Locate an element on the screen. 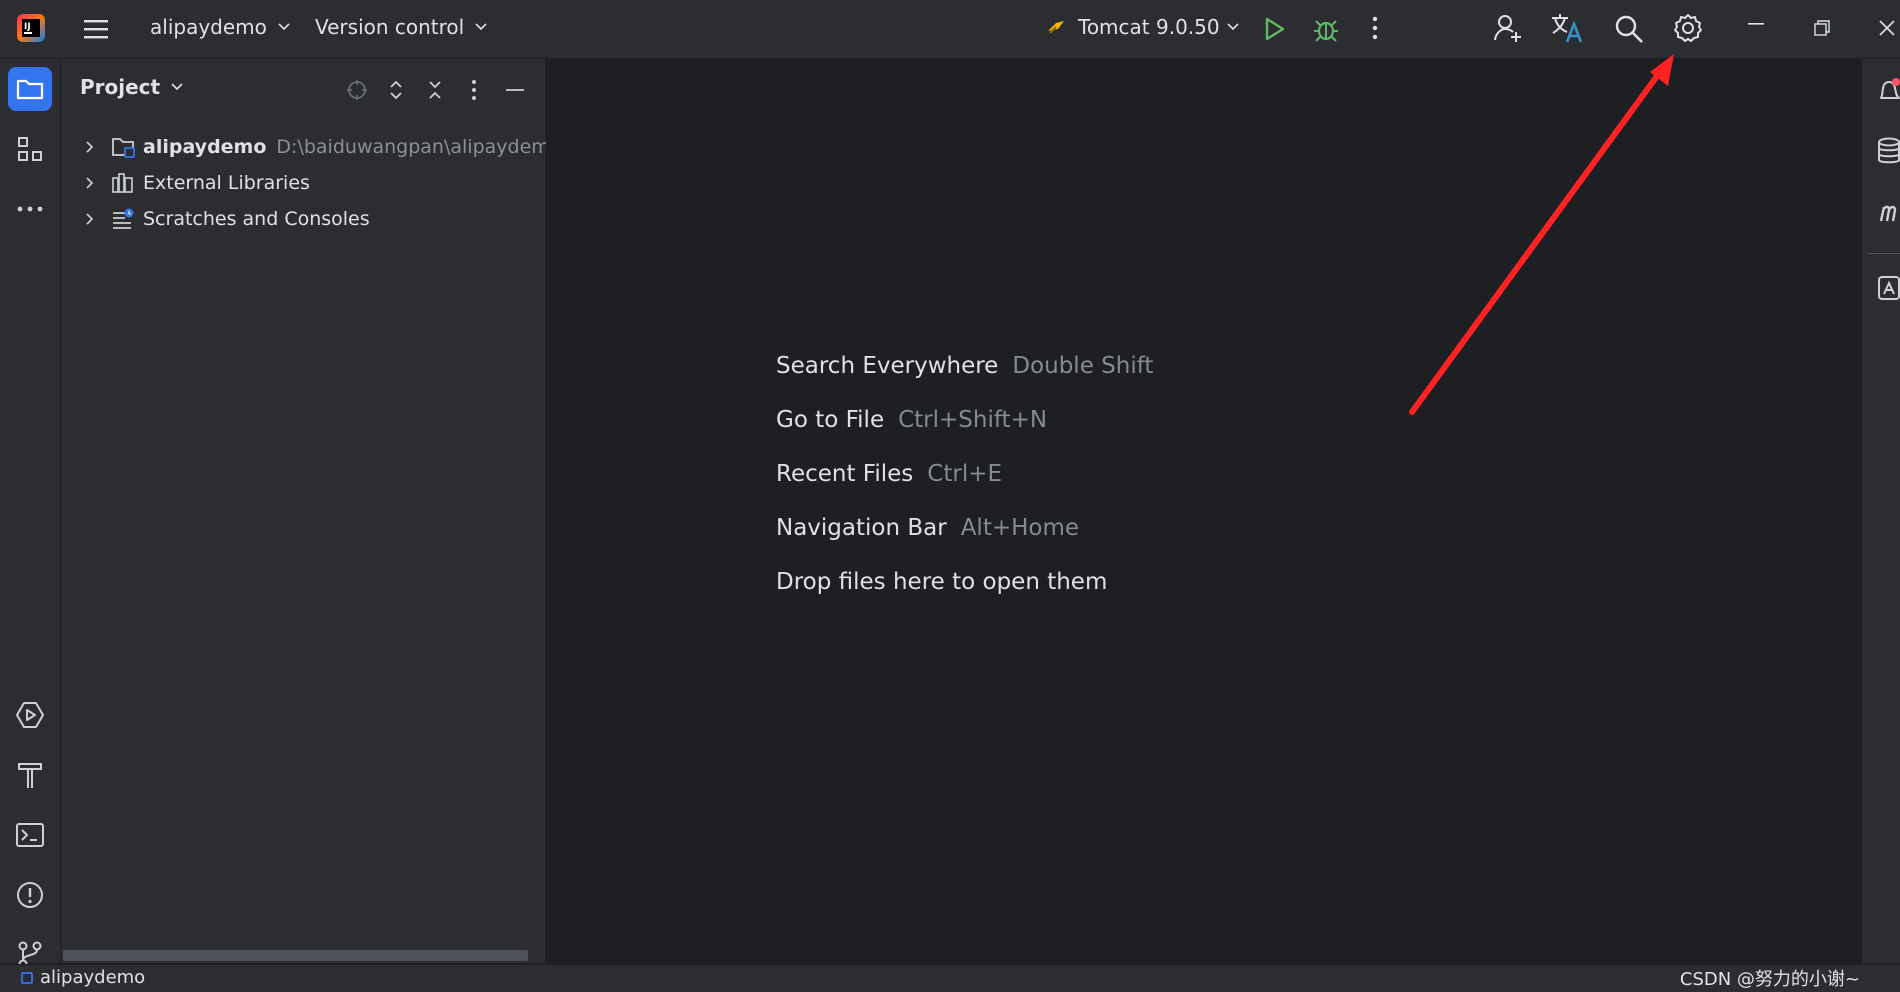 The height and width of the screenshot is (992, 1900). hammer-icon is located at coordinates (30, 775).